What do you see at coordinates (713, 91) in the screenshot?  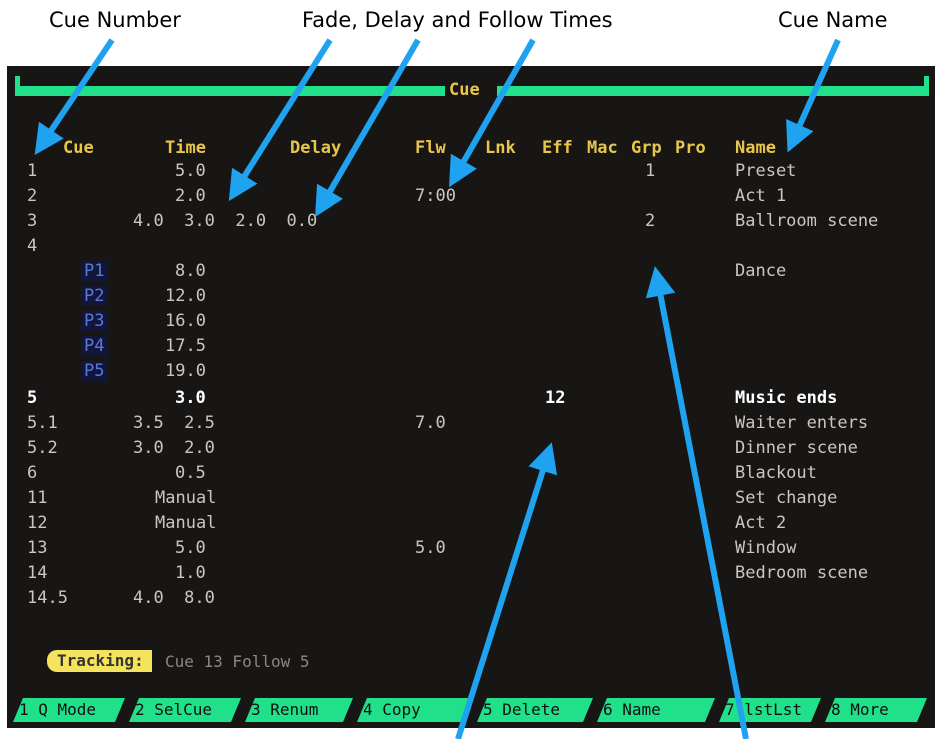 I see `title-bar-right` at bounding box center [713, 91].